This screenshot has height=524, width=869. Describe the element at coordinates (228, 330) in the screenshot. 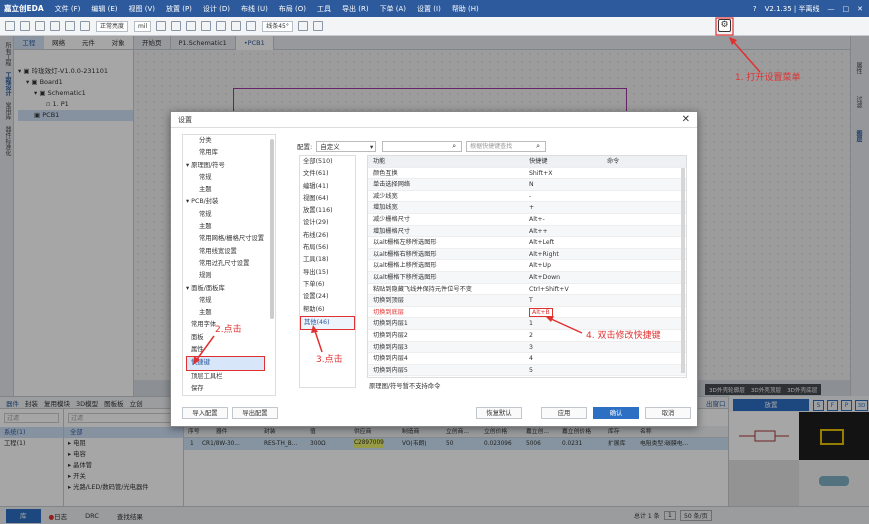

I see `annotation-2: 2.点击` at that location.